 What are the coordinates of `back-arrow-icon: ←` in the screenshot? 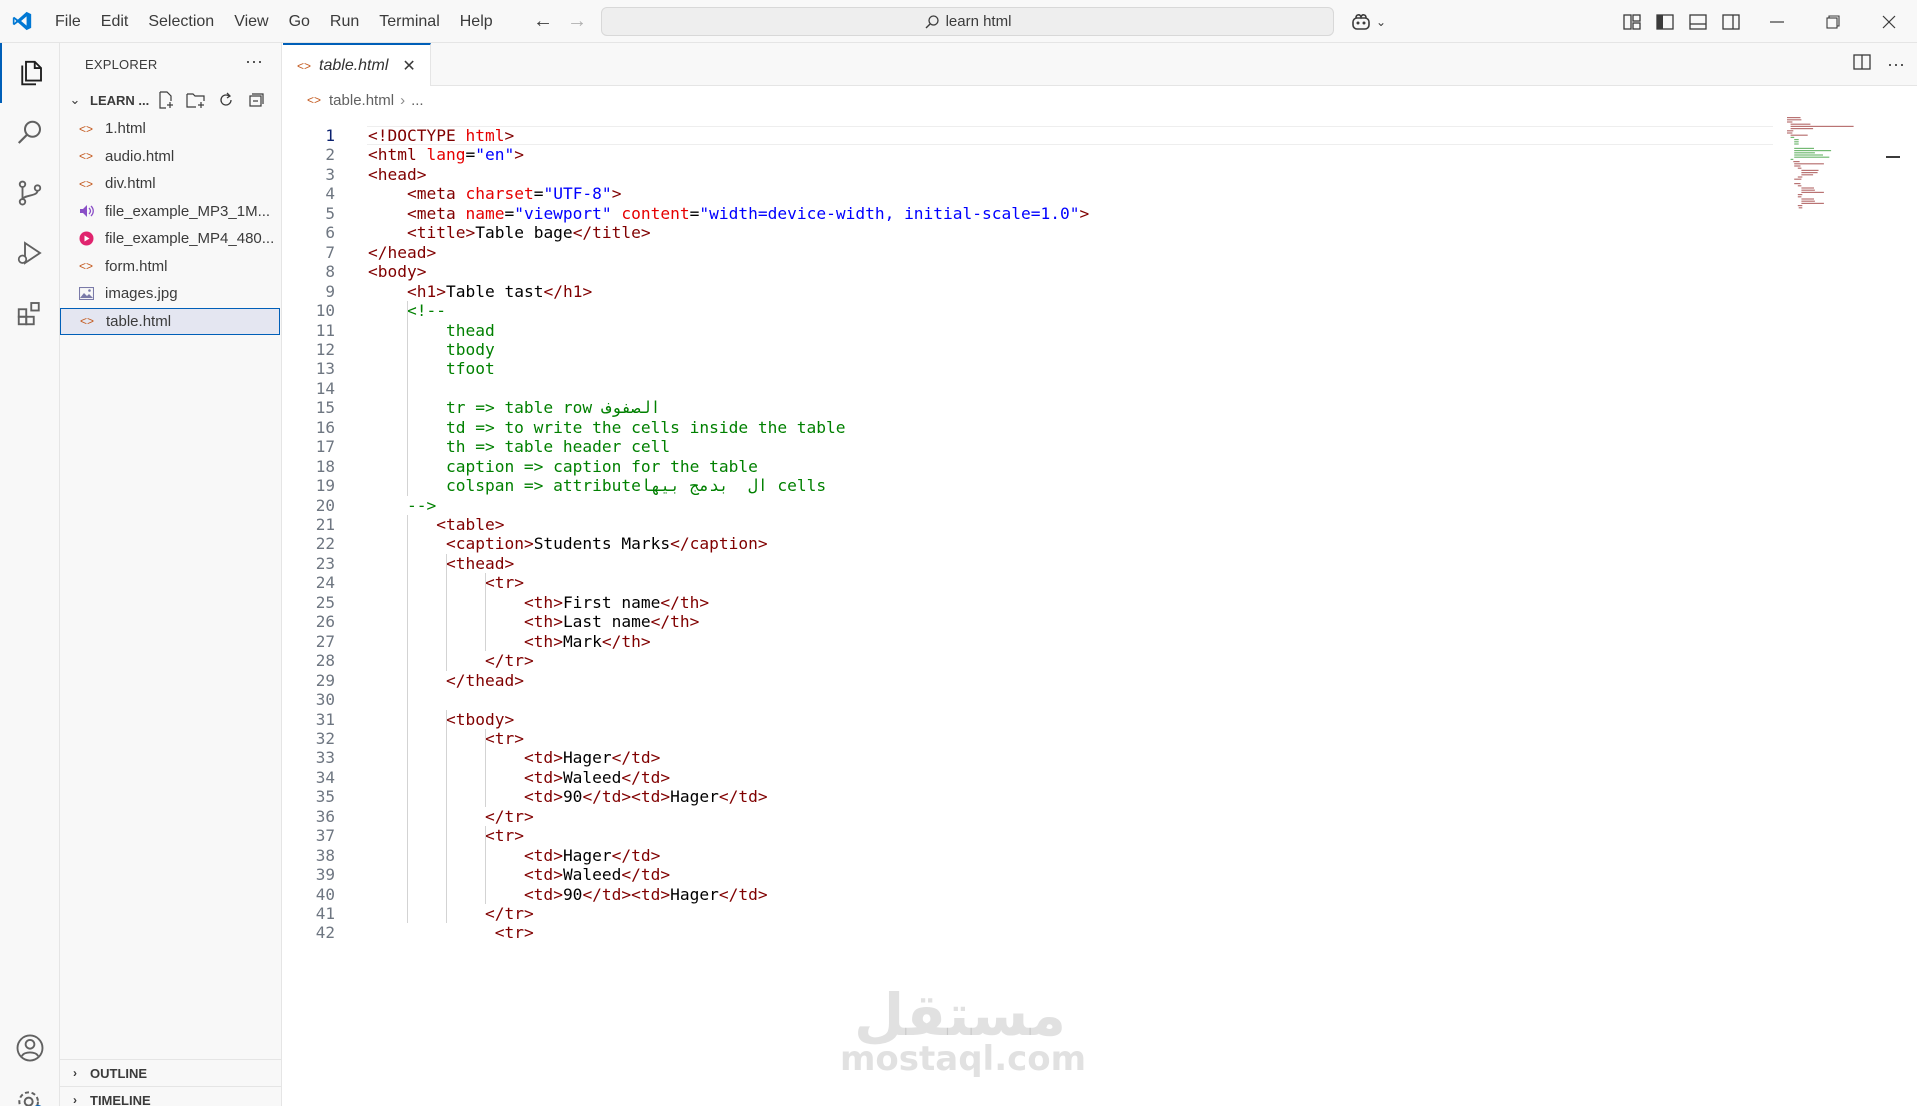 It's located at (543, 21).